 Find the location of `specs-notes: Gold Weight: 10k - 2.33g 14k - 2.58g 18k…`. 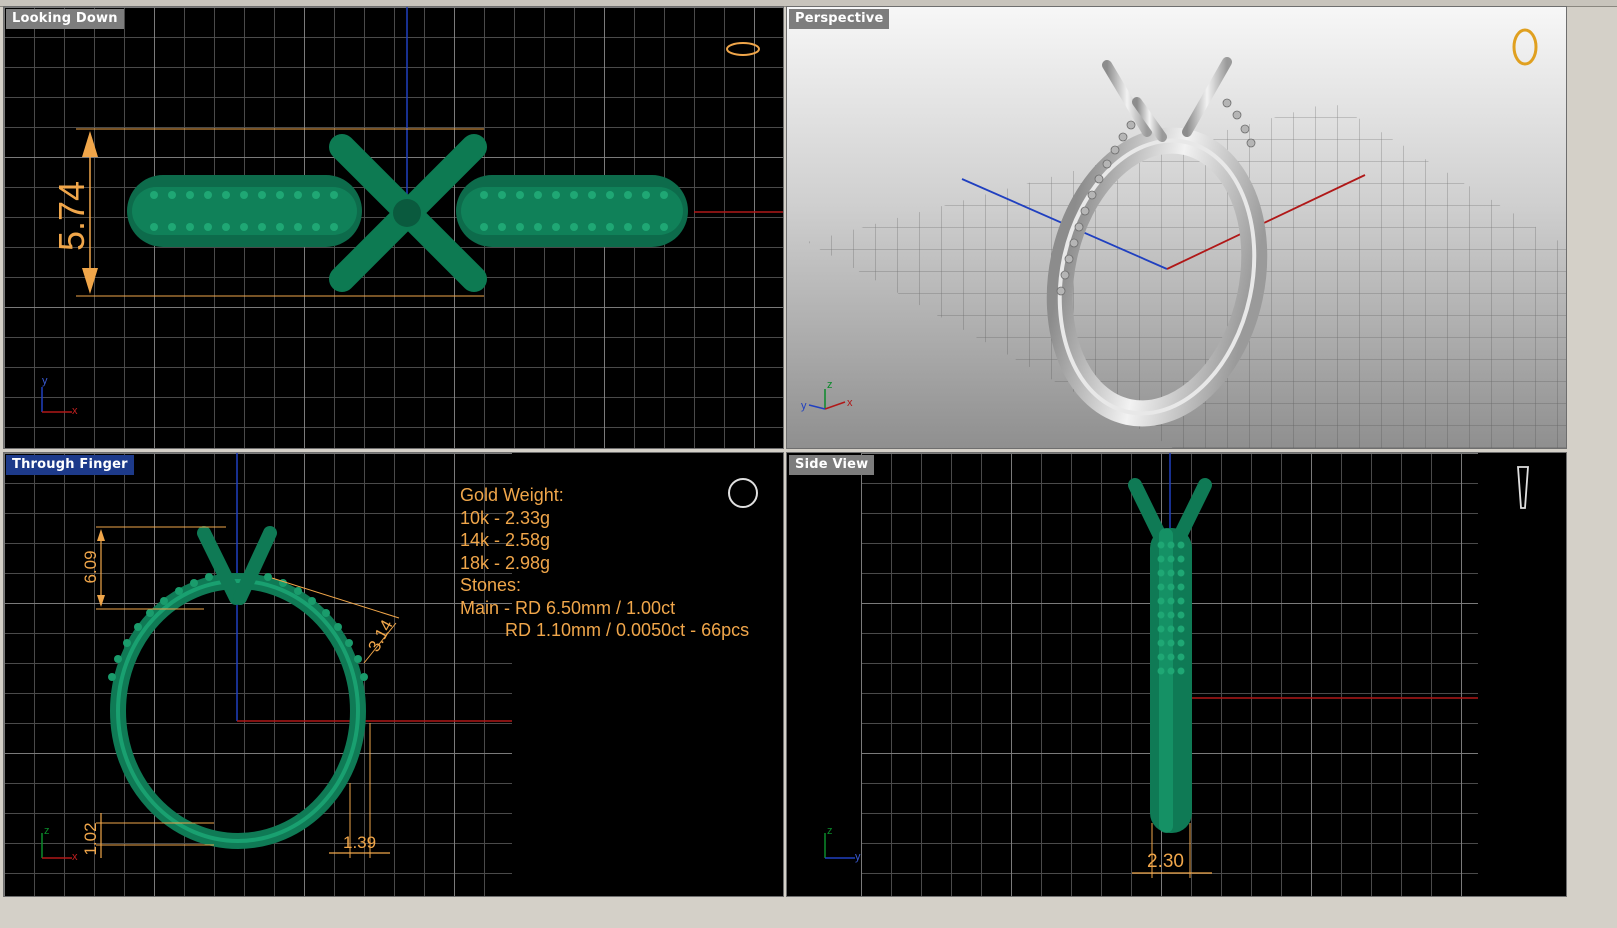

specs-notes: Gold Weight: 10k - 2.33g 14k - 2.58g 18k… is located at coordinates (604, 563).